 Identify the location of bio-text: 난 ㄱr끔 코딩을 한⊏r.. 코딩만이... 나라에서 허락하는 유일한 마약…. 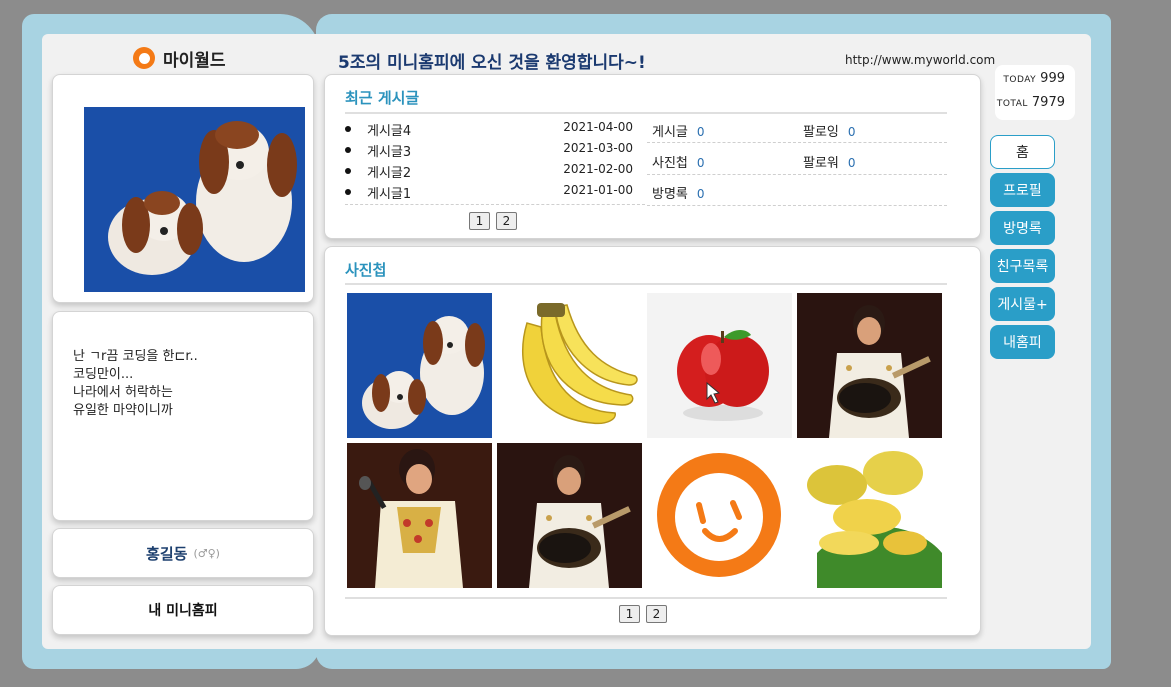
(135, 383).